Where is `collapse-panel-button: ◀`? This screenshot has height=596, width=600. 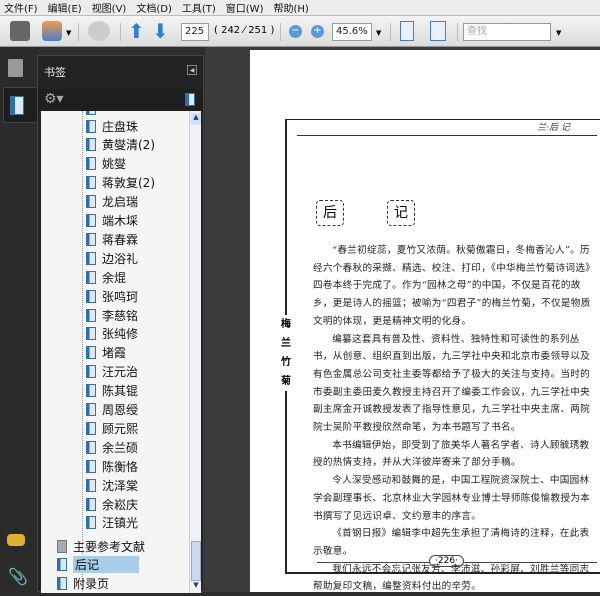 collapse-panel-button: ◀ is located at coordinates (192, 70).